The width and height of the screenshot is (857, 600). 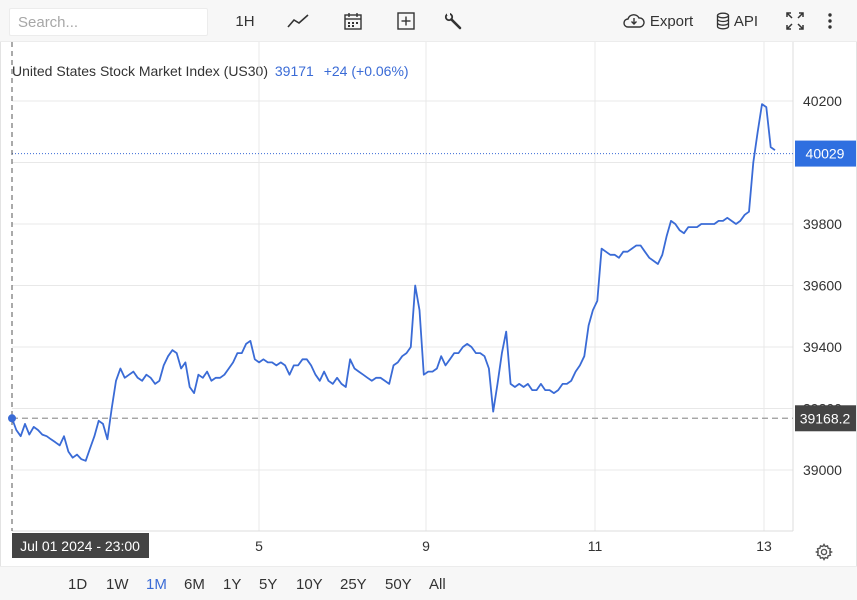 What do you see at coordinates (428, 21) in the screenshot?
I see `toolbar: 1H` at bounding box center [428, 21].